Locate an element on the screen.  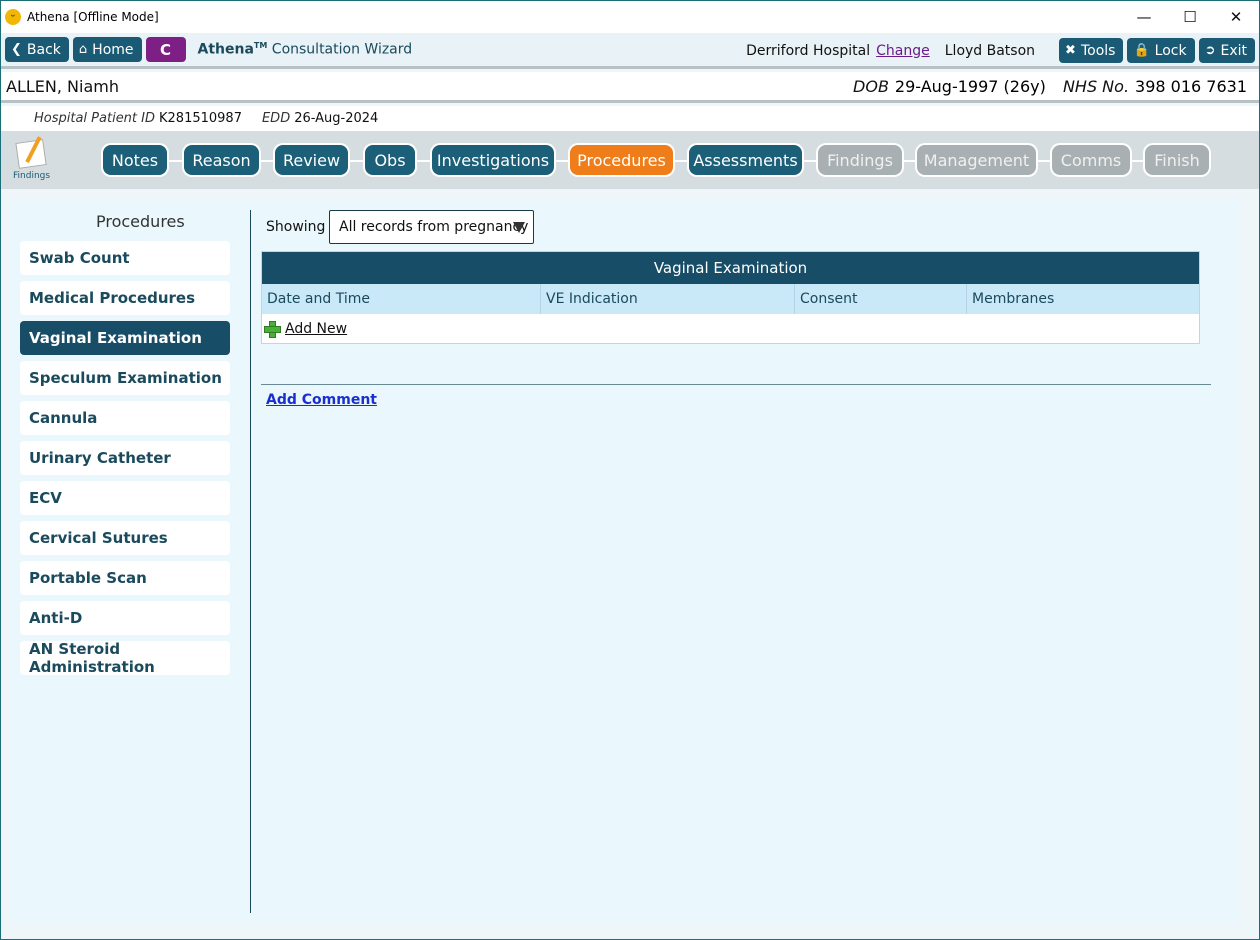
patient-identifiers: DOB 29-Aug-1997 (26y) NHS No. 398 016 7631 is located at coordinates (1050, 86).